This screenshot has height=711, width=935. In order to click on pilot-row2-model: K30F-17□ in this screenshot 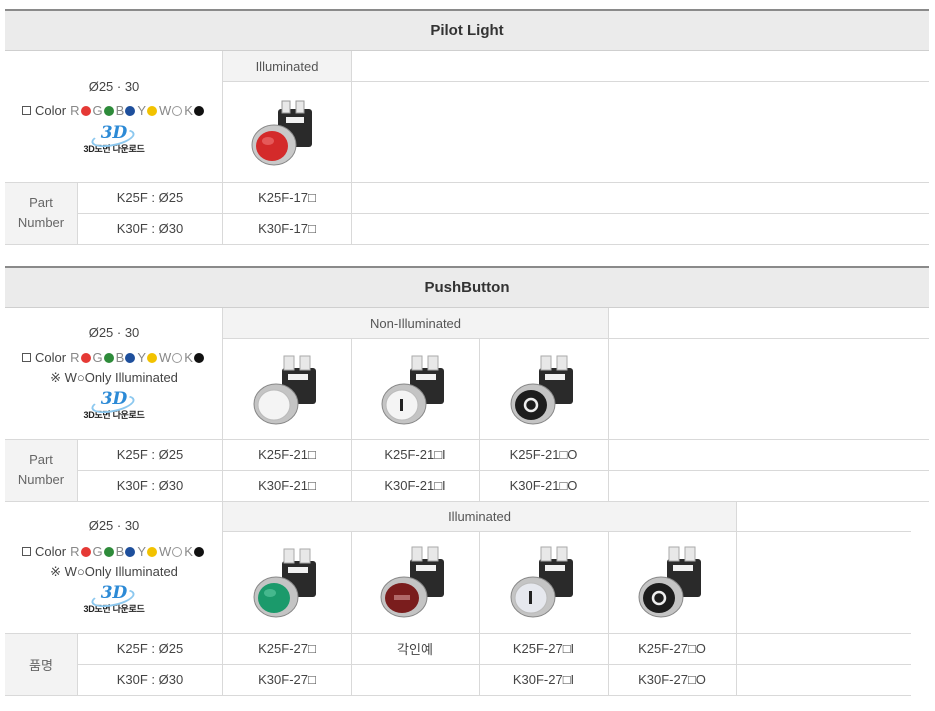, I will do `click(287, 228)`.